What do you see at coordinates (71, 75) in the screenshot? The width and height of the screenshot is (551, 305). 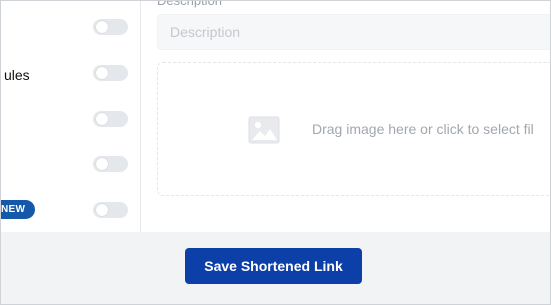 I see `toggle-row-2: ules` at bounding box center [71, 75].